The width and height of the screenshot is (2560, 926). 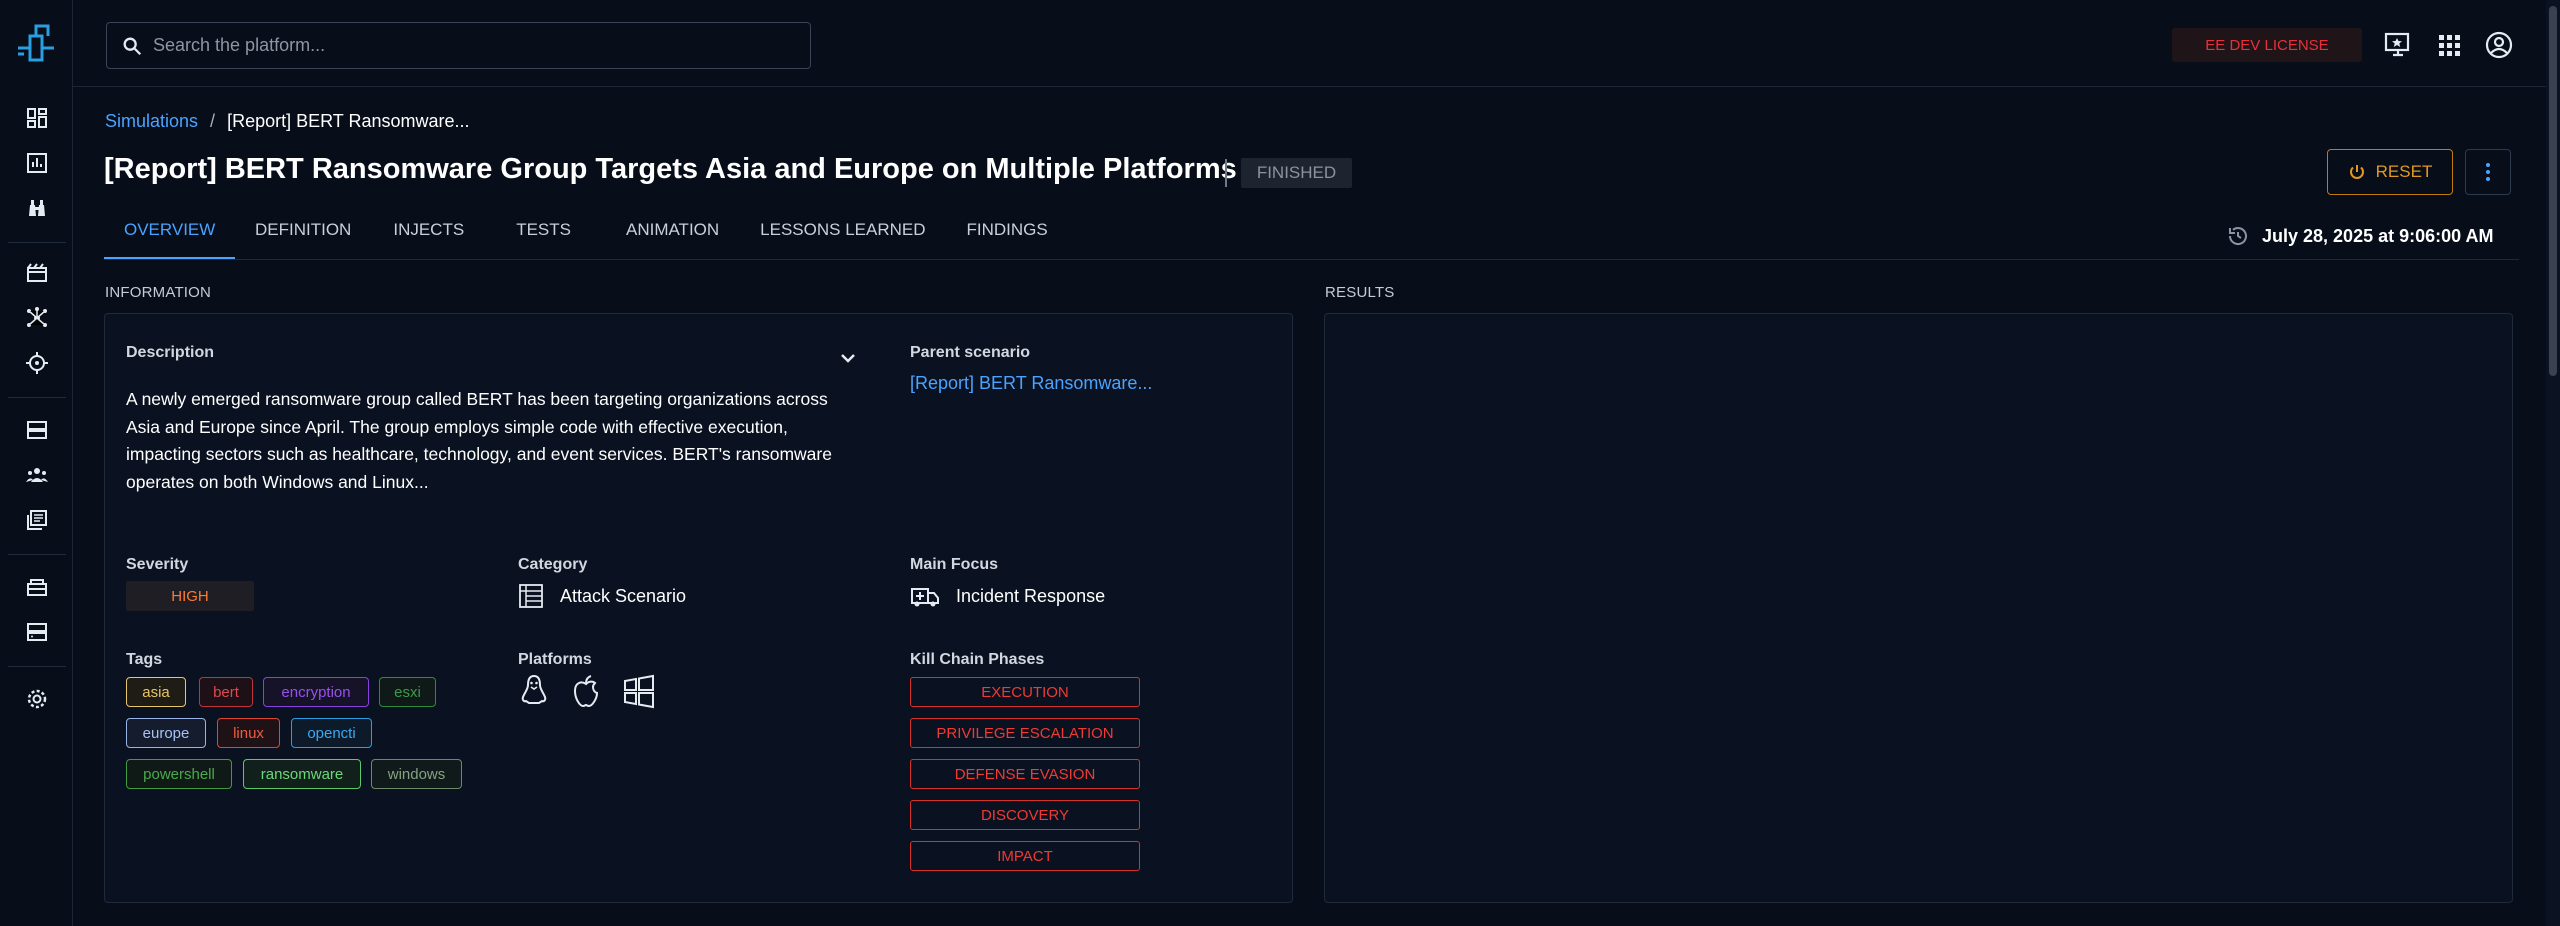 I want to click on tab-tests: TESTS, so click(x=543, y=235).